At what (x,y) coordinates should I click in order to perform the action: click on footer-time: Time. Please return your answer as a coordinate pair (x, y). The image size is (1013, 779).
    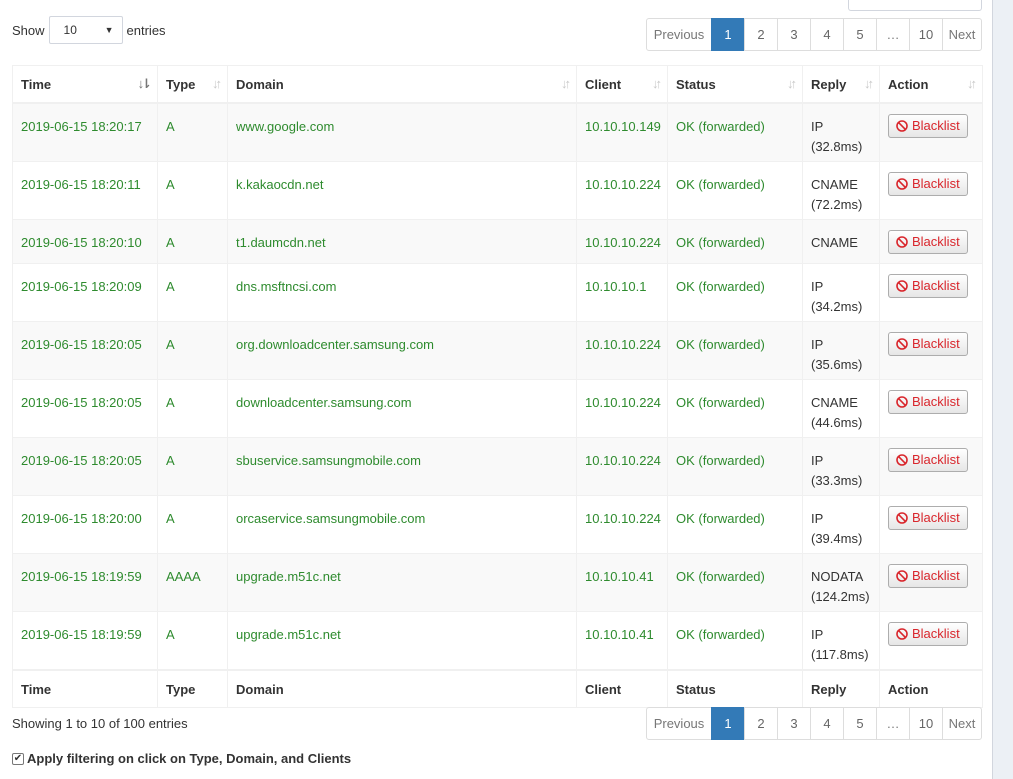
    Looking at the image, I should click on (85, 688).